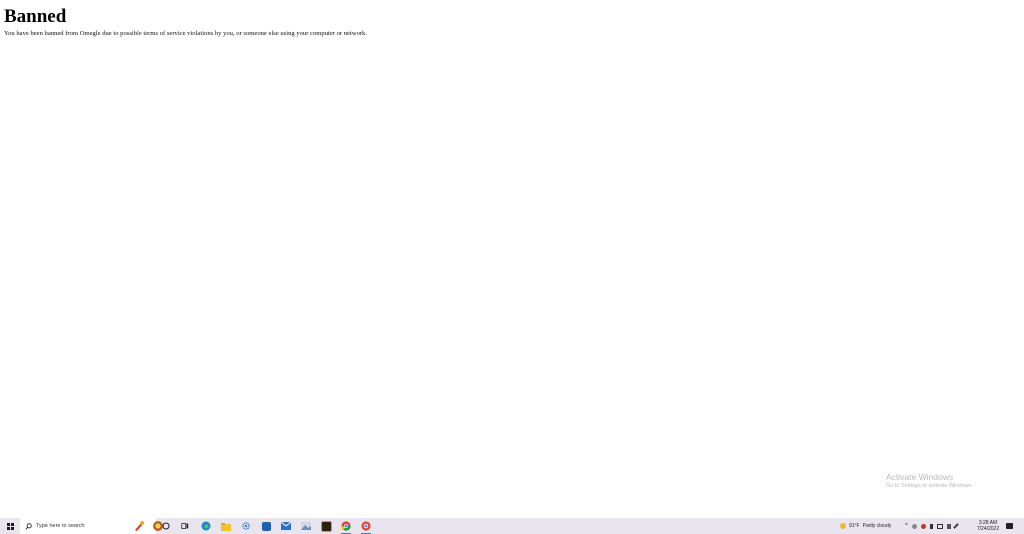  I want to click on chrome-app-icon, so click(366, 526).